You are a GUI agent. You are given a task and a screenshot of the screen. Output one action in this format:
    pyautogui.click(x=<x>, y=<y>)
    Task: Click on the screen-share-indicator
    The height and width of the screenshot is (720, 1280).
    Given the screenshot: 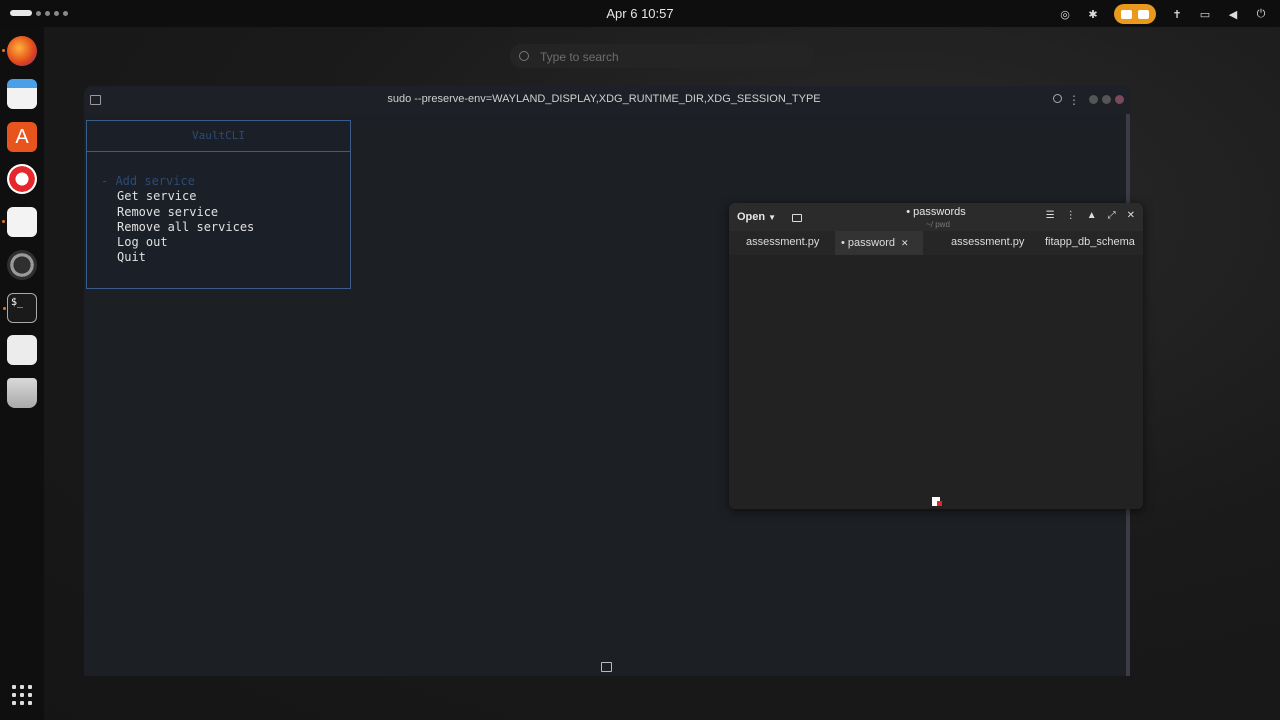 What is the action you would take?
    pyautogui.click(x=1135, y=14)
    